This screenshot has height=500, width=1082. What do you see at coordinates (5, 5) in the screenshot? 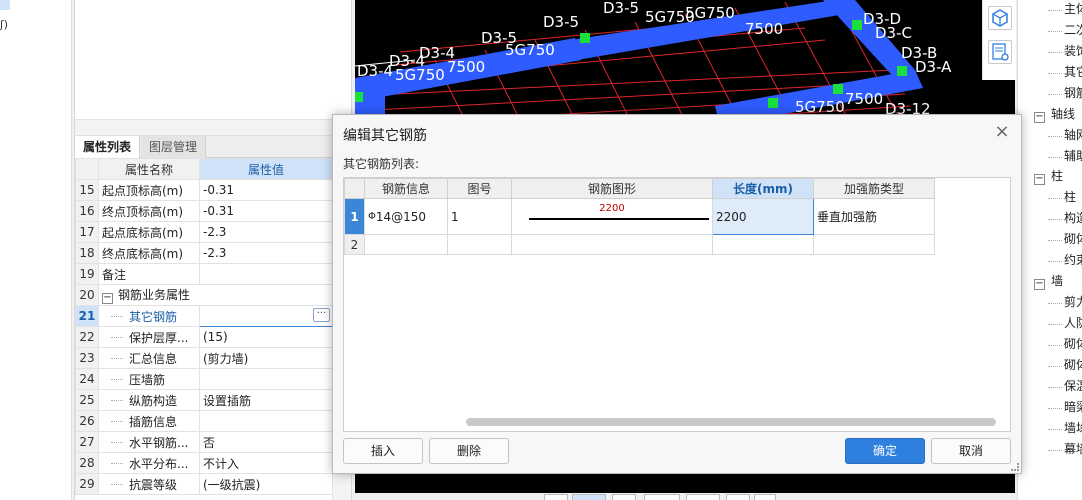
I see `selected-item-marker` at bounding box center [5, 5].